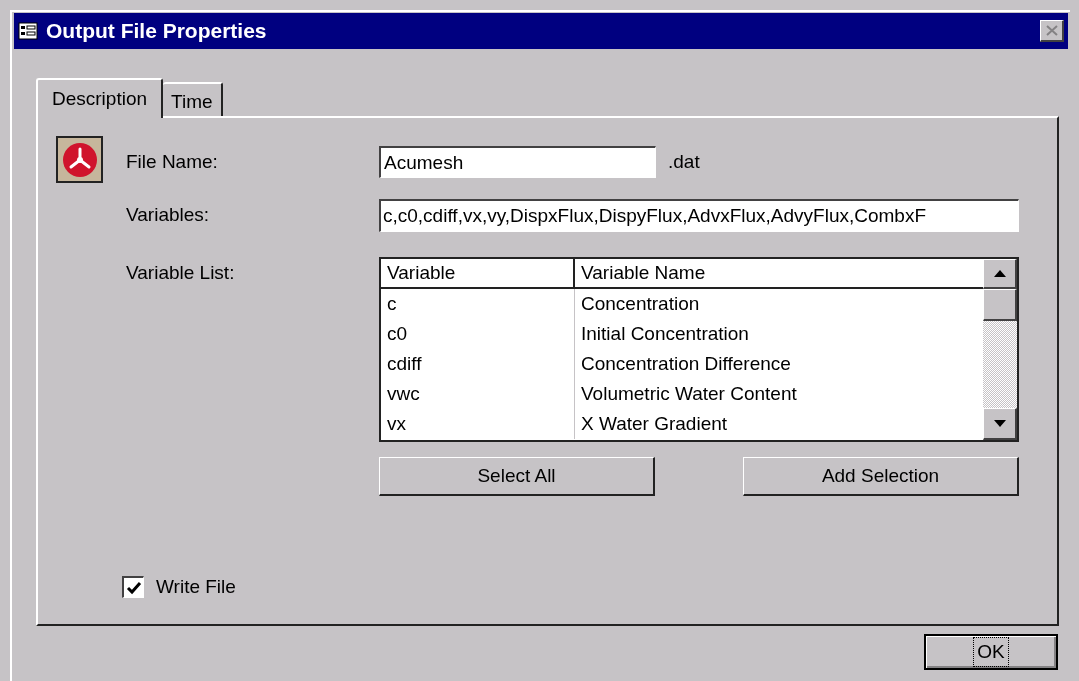 The image size is (1079, 681). I want to click on list-cell: X Water Gradient, so click(779, 424).